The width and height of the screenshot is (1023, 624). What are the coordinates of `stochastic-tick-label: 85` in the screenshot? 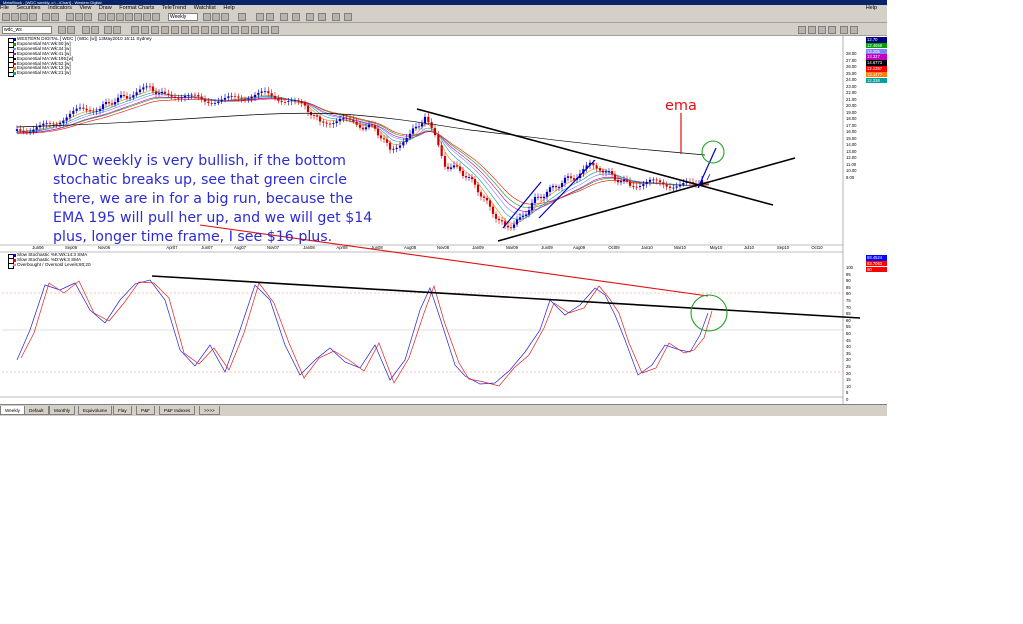 It's located at (848, 287).